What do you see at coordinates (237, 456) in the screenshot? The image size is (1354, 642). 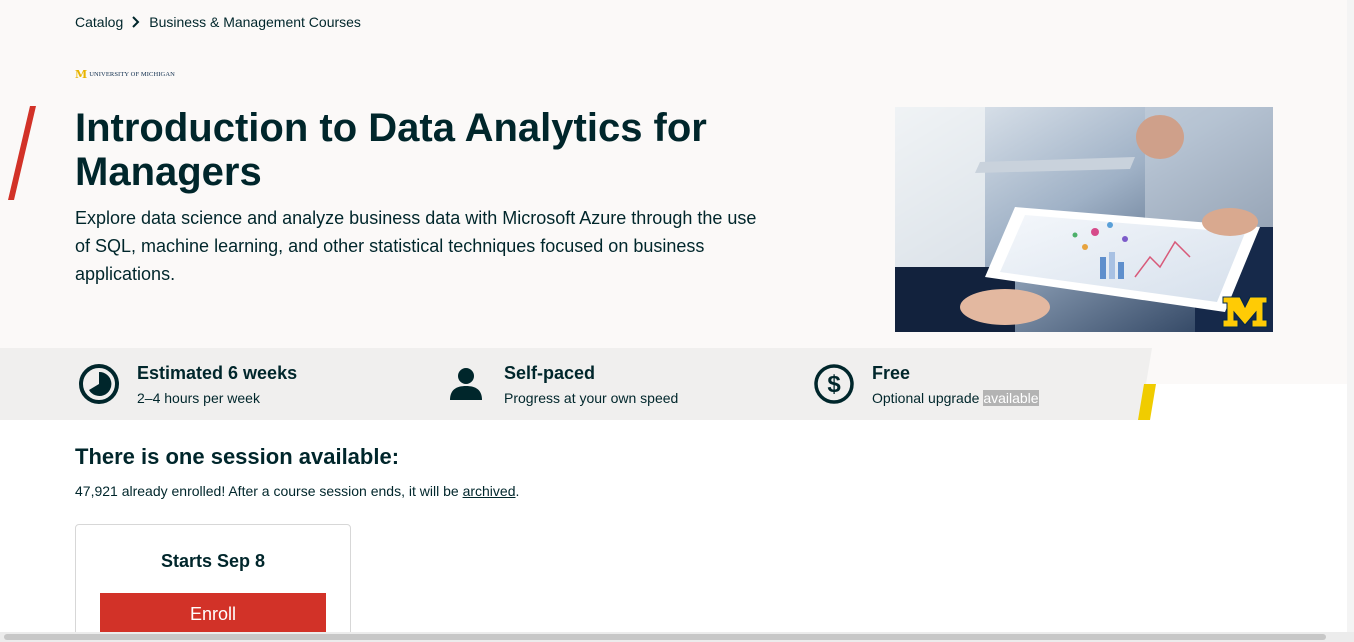 I see `session-heading: There is one session available:` at bounding box center [237, 456].